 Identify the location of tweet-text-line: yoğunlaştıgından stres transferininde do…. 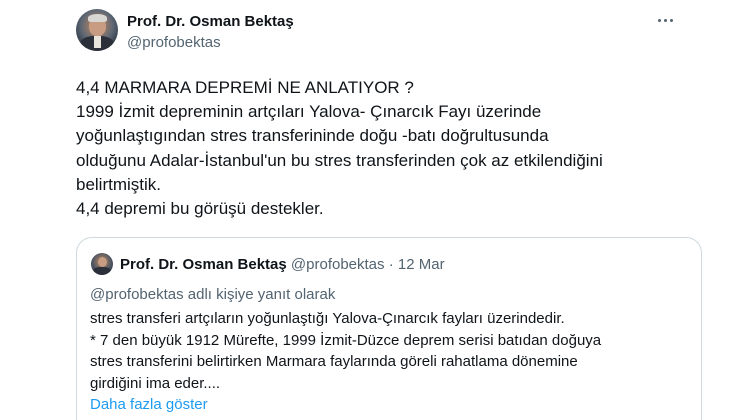
(312, 136).